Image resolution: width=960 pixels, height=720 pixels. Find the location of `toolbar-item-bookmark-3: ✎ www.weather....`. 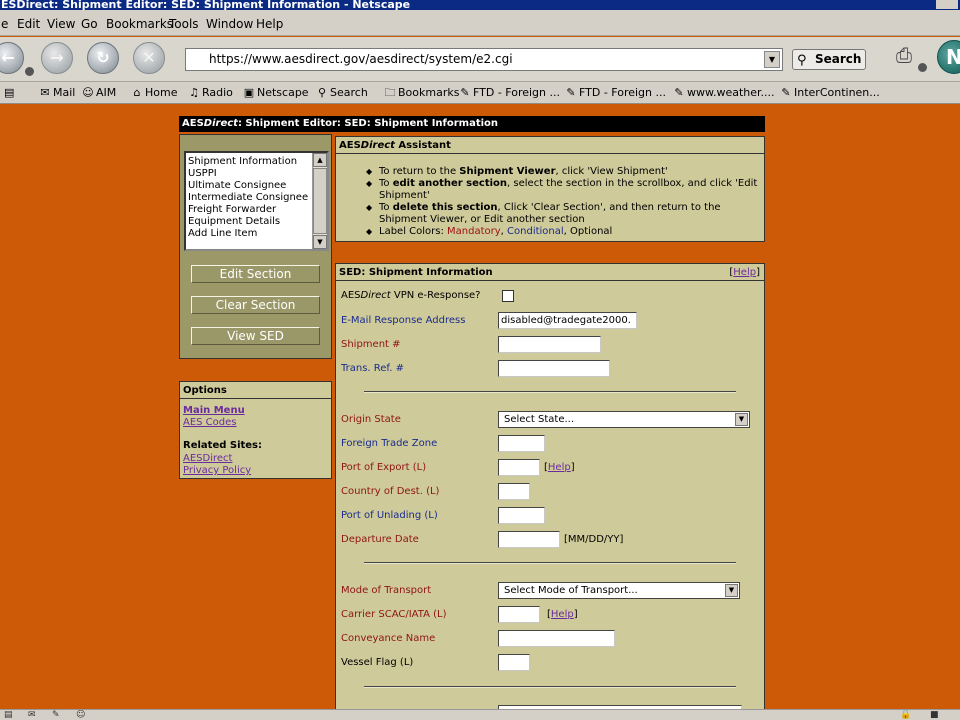

toolbar-item-bookmark-3: ✎ www.weather.... is located at coordinates (722, 93).